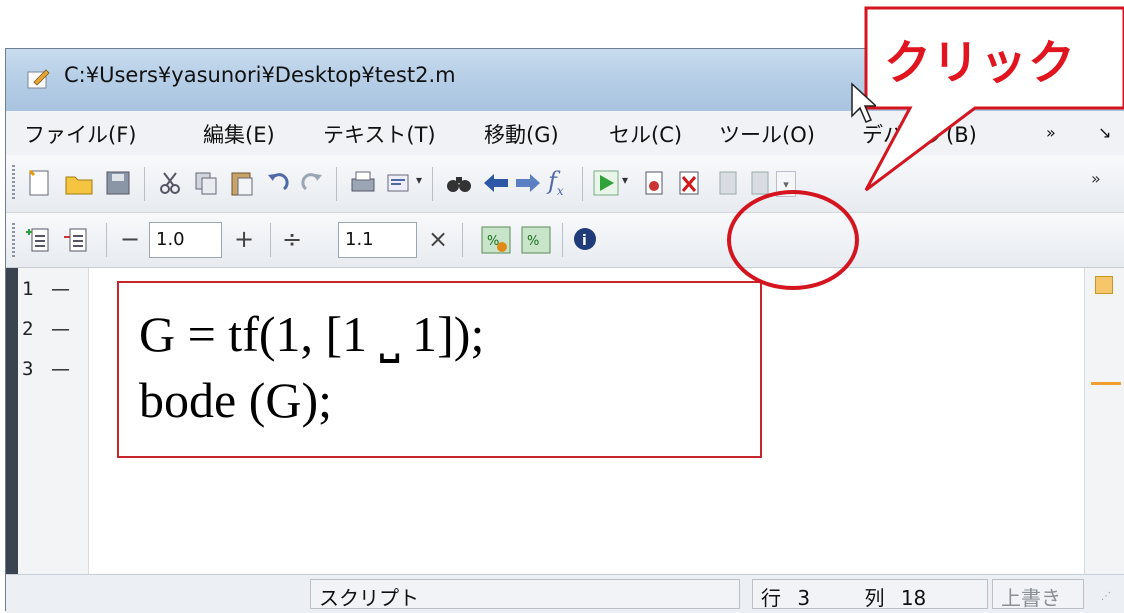  I want to click on callout-label: クリック, so click(980, 63).